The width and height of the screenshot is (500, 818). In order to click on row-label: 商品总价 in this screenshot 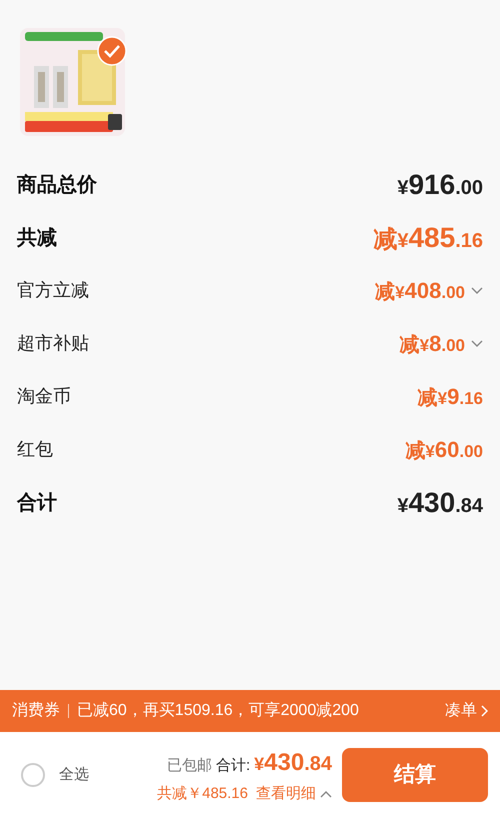, I will do `click(57, 185)`.